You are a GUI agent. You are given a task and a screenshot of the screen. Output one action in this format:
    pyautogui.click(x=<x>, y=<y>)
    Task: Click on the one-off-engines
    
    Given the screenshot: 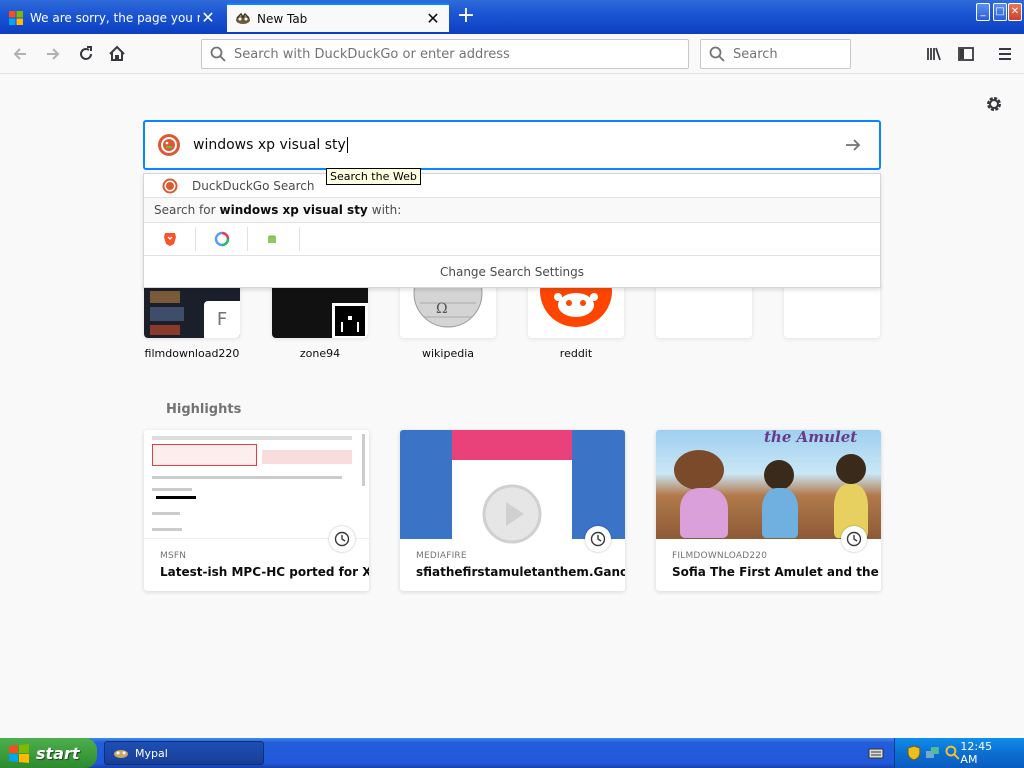 What is the action you would take?
    pyautogui.click(x=512, y=239)
    